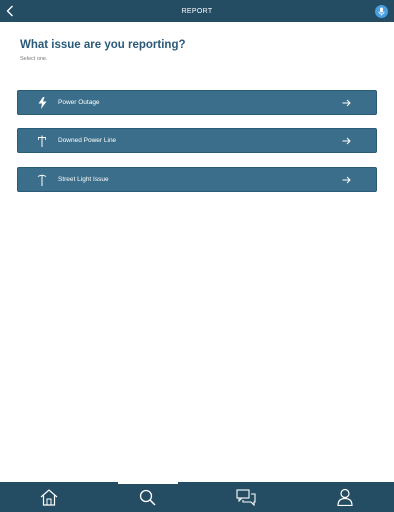 The image size is (394, 512). What do you see at coordinates (42, 102) in the screenshot?
I see `lightning-bolt-icon` at bounding box center [42, 102].